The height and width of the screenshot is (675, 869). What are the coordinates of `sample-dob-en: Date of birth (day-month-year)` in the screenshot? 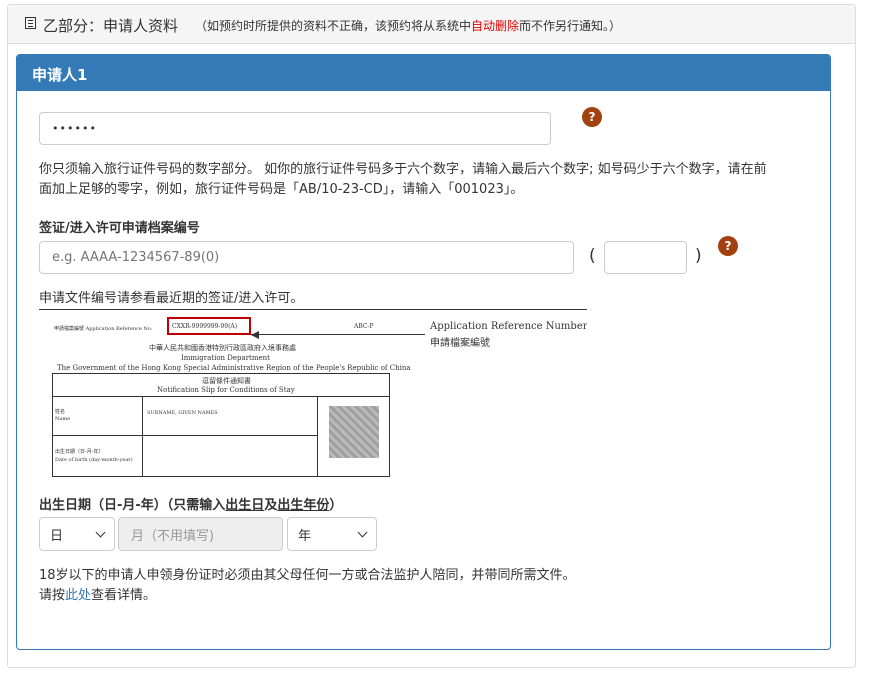 It's located at (94, 460).